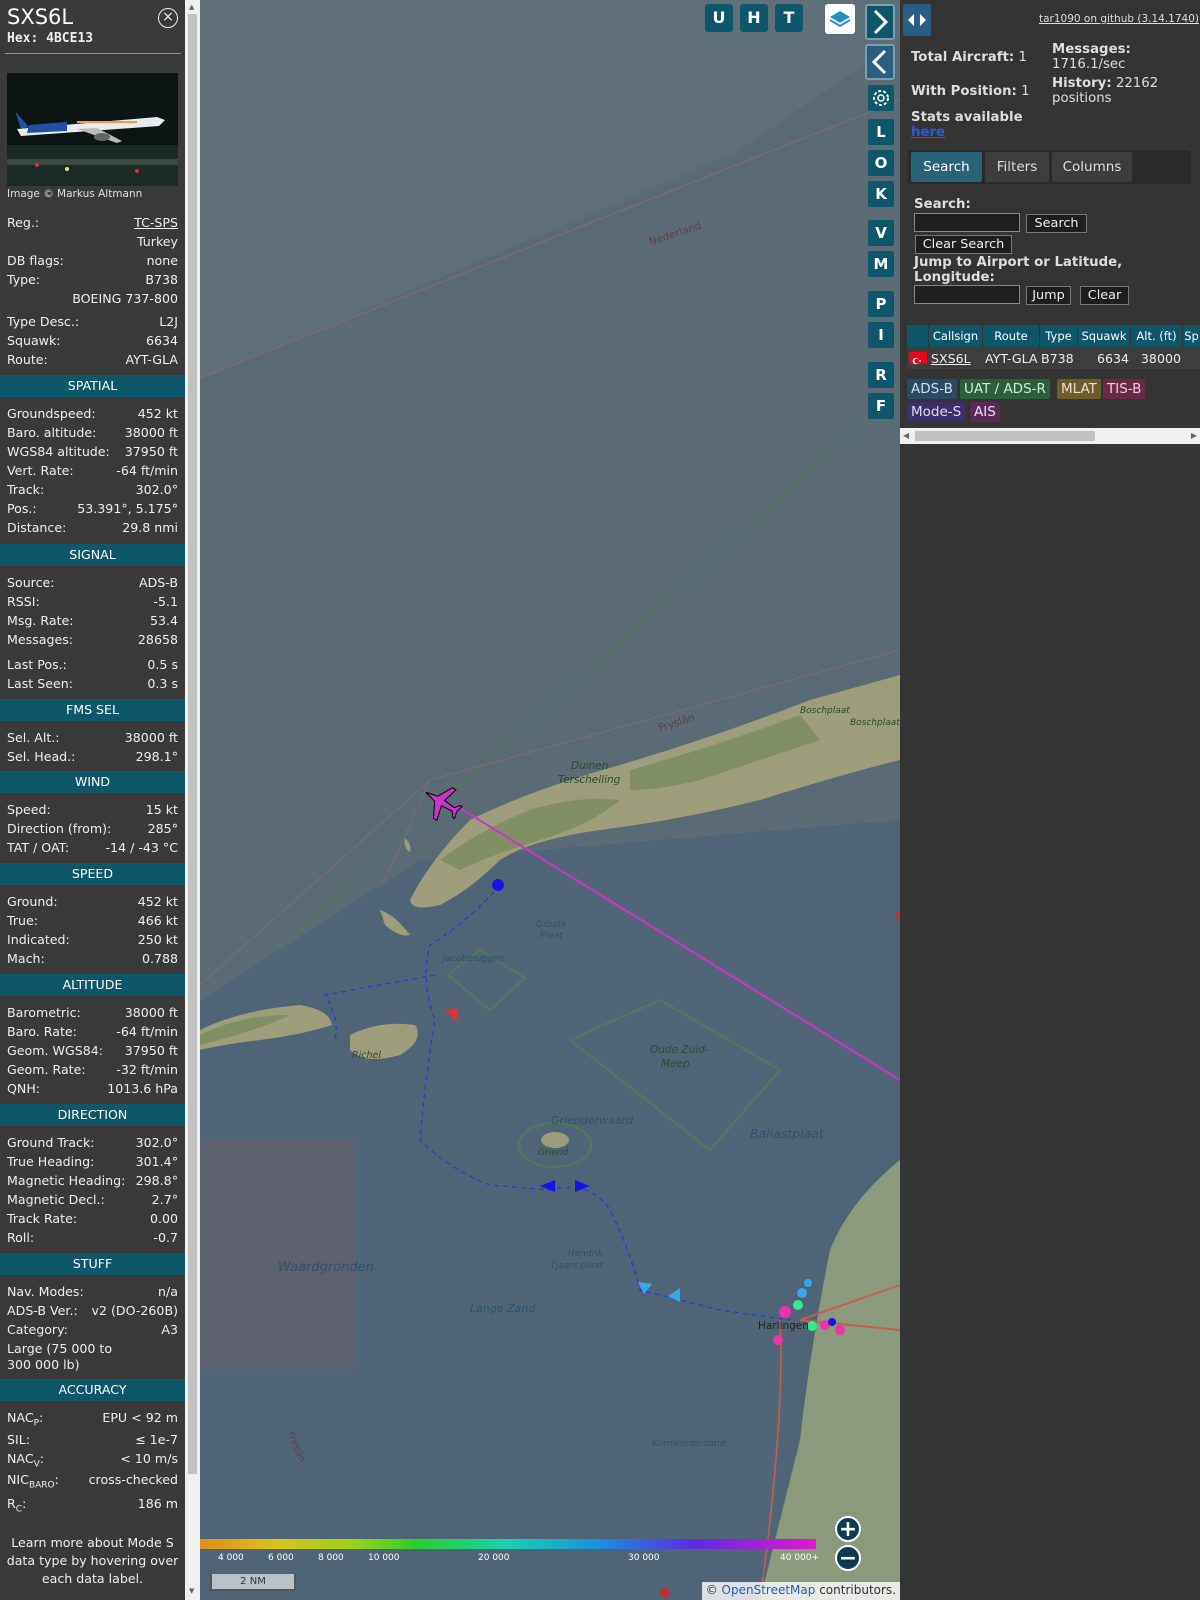 This screenshot has width=1200, height=1600. What do you see at coordinates (192, 744) in the screenshot?
I see `scrollbar-thumb` at bounding box center [192, 744].